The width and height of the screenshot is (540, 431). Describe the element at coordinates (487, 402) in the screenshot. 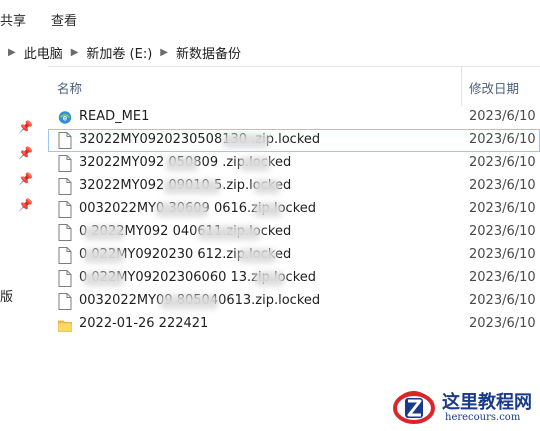

I see `watermark-title: 这里教程网` at that location.